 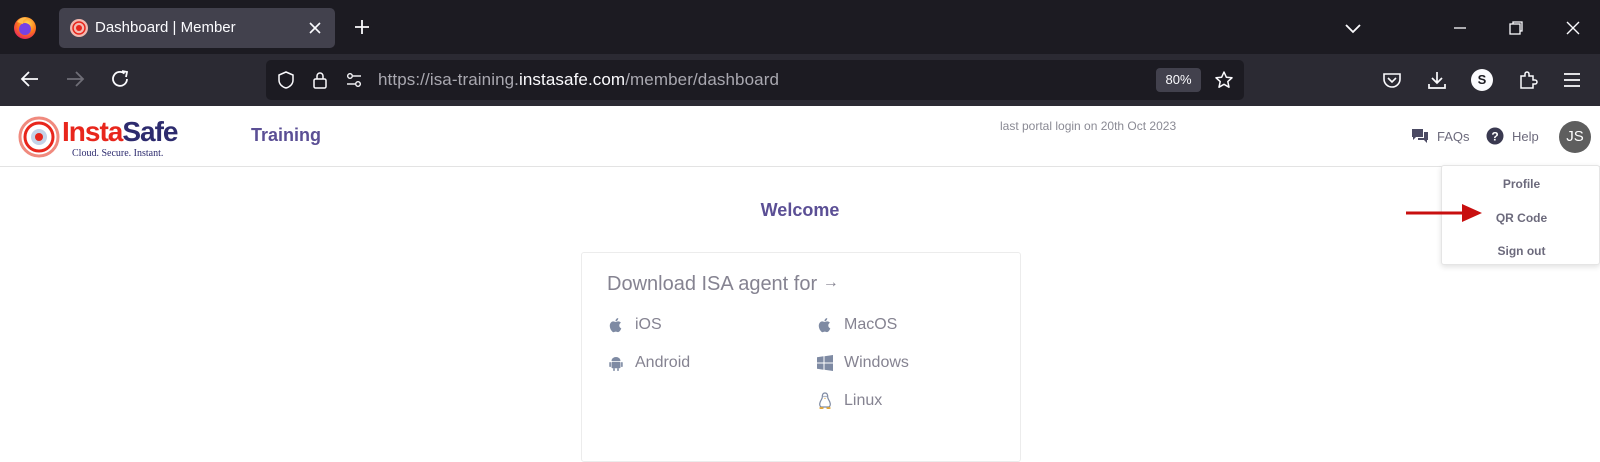 What do you see at coordinates (876, 362) in the screenshot?
I see `windows-label: Windows` at bounding box center [876, 362].